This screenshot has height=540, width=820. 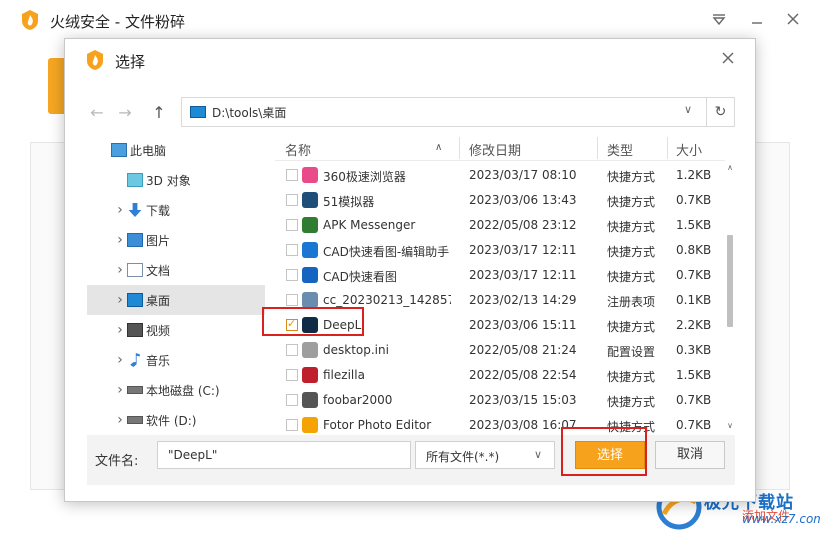 I want to click on file-size: 1.2KB, so click(x=694, y=175).